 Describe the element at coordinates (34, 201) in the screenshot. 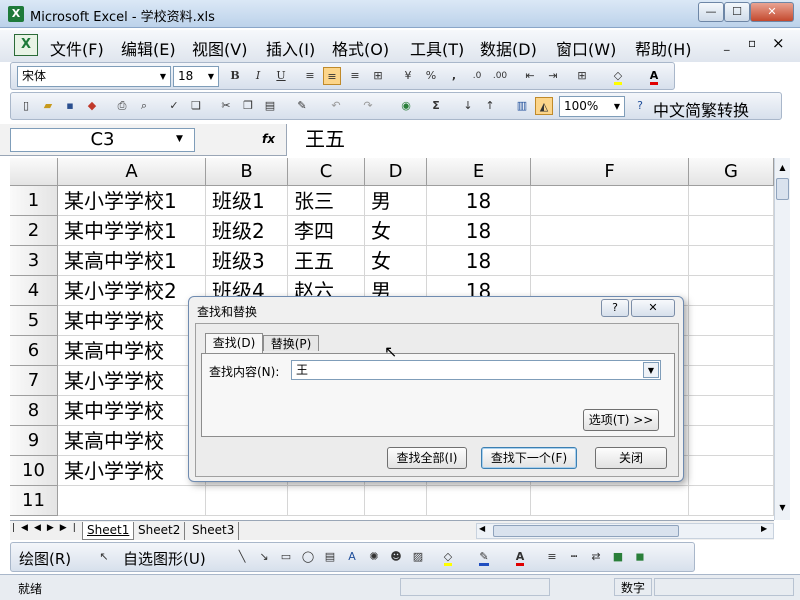

I see `row-header: 1` at that location.